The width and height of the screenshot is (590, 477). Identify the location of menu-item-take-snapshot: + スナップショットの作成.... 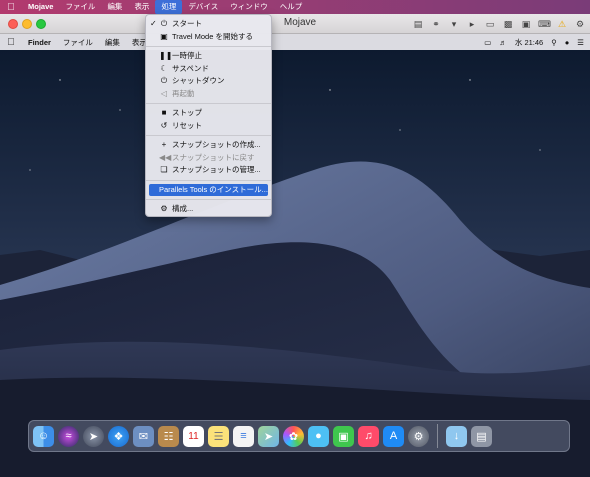
(208, 145).